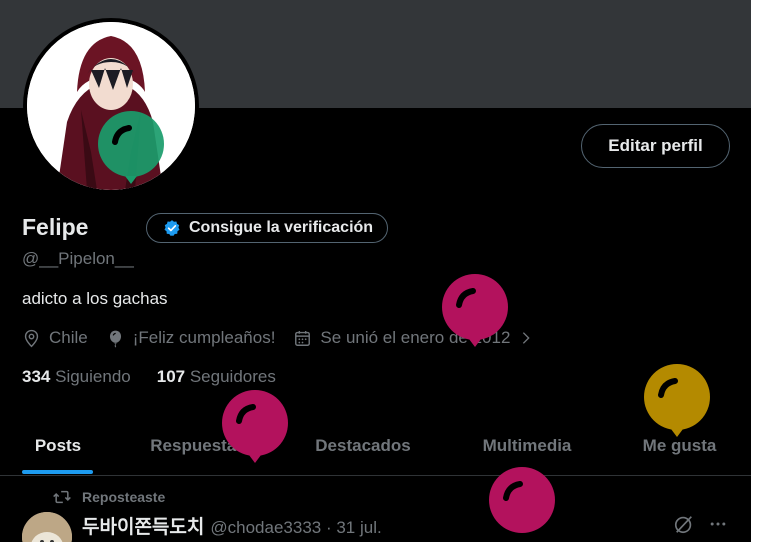 The height and width of the screenshot is (542, 765). Describe the element at coordinates (655, 146) in the screenshot. I see `edit-profile-button: Editar perfil` at that location.